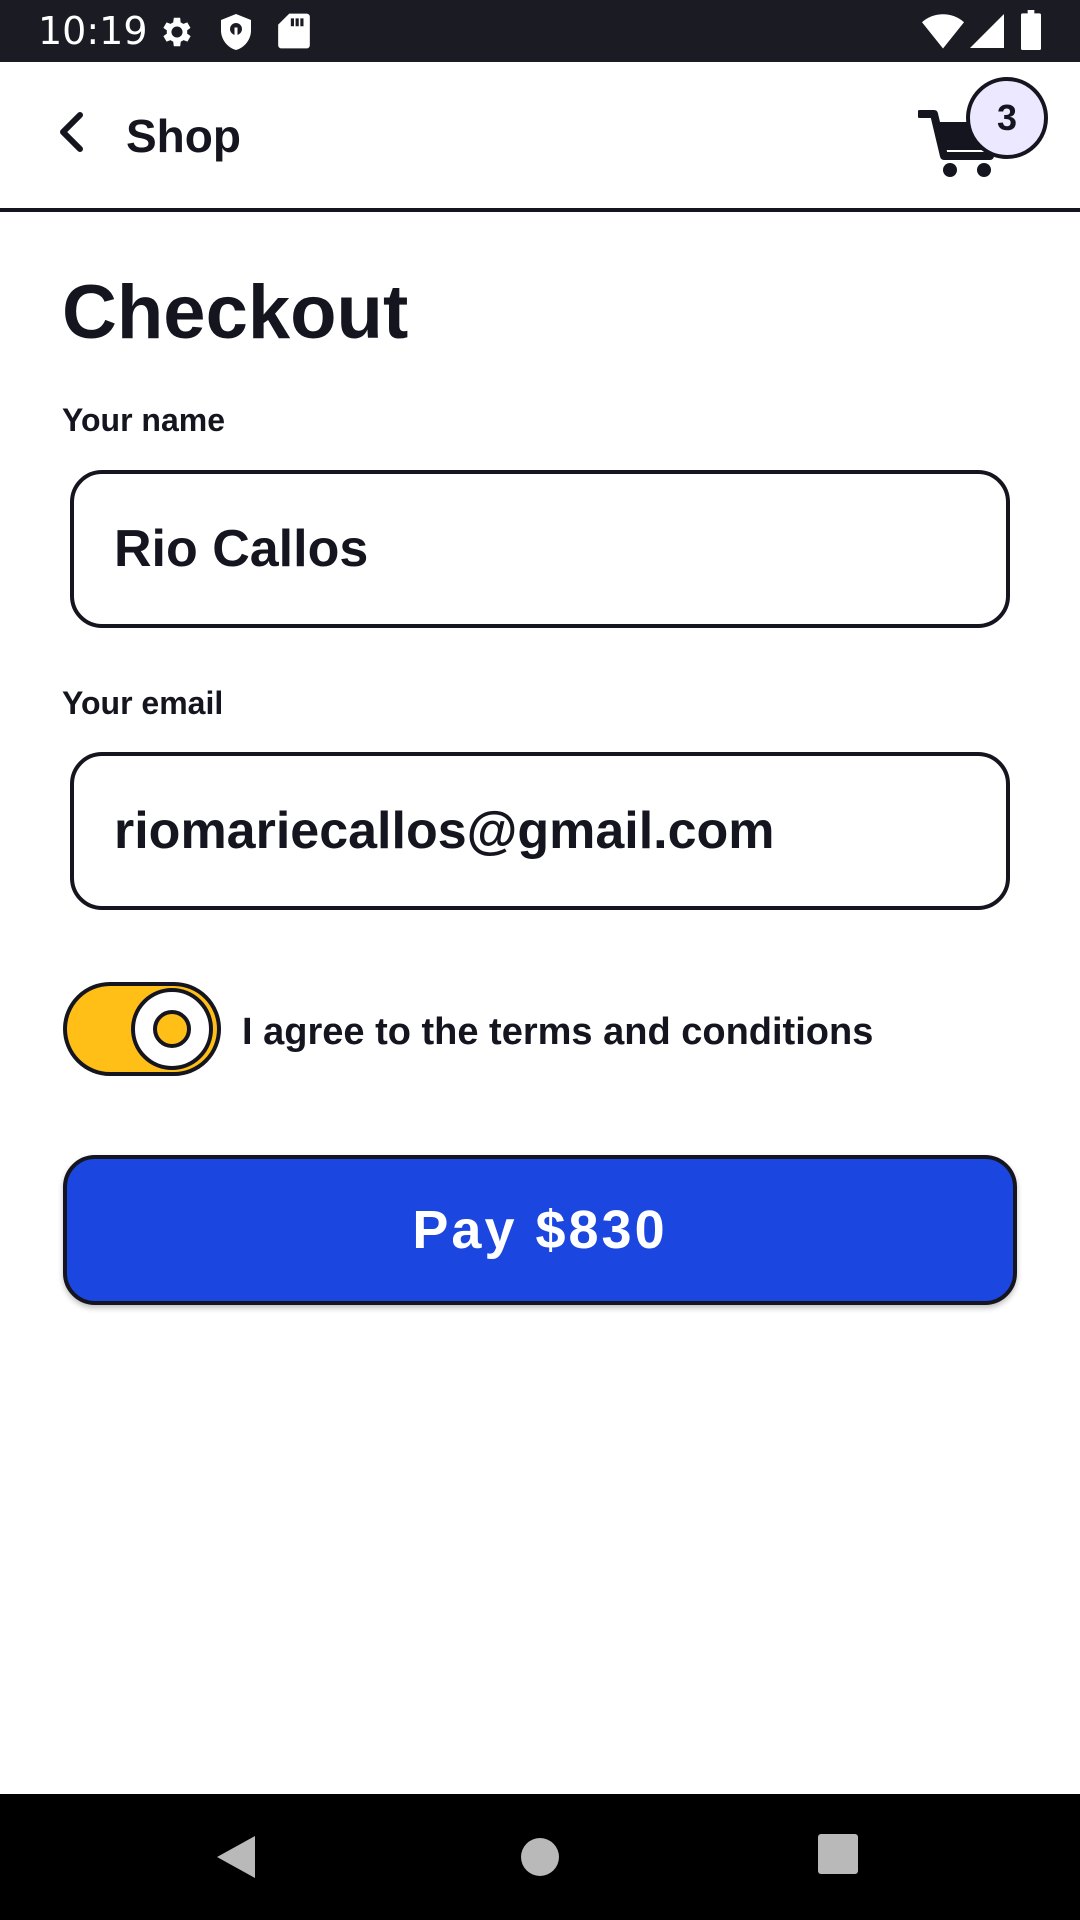  What do you see at coordinates (540, 549) in the screenshot?
I see `name-field: Rio Callos` at bounding box center [540, 549].